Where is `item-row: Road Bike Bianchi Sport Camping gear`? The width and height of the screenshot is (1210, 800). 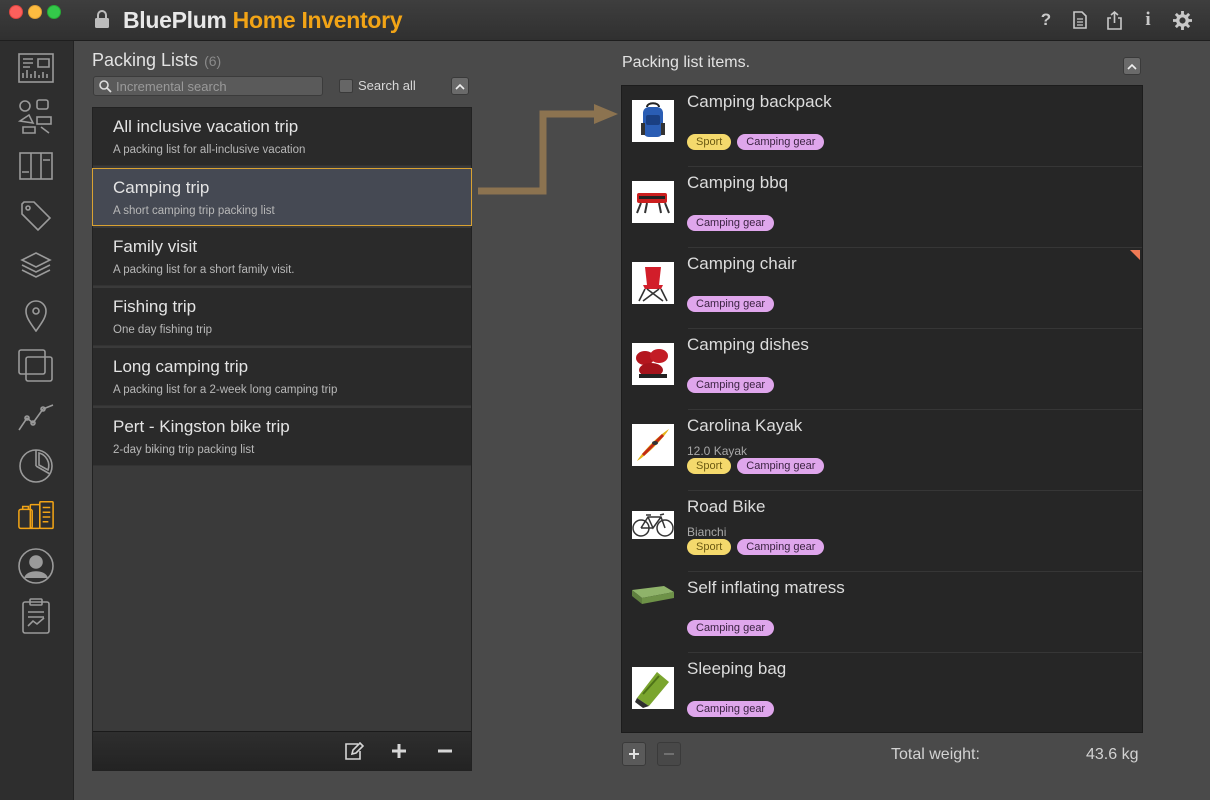
item-row: Road Bike Bianchi Sport Camping gear is located at coordinates (882, 531).